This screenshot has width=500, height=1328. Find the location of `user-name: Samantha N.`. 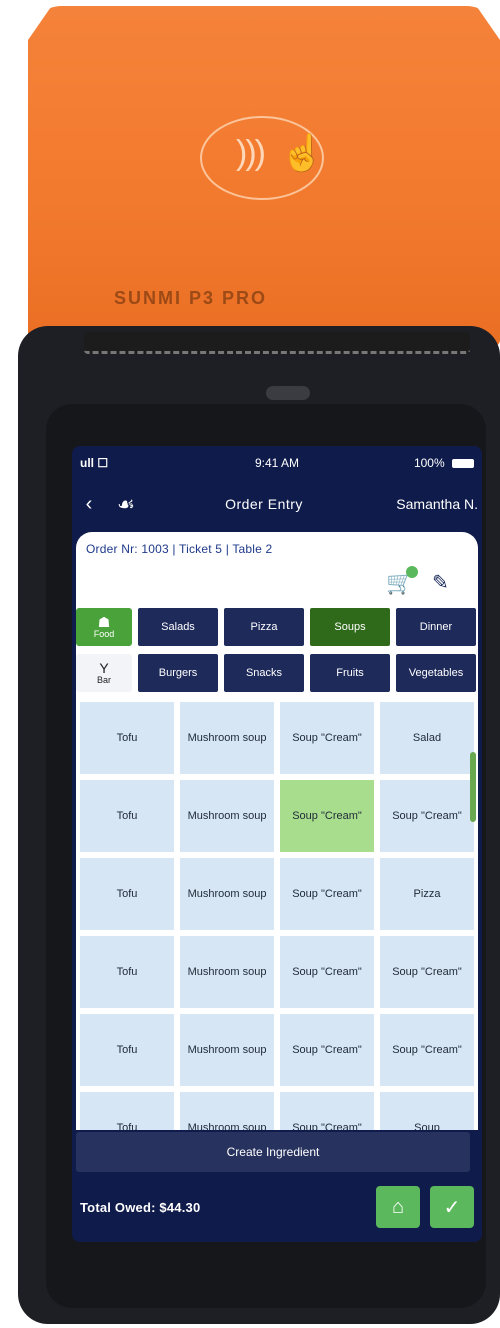

user-name: Samantha N. is located at coordinates (432, 504).